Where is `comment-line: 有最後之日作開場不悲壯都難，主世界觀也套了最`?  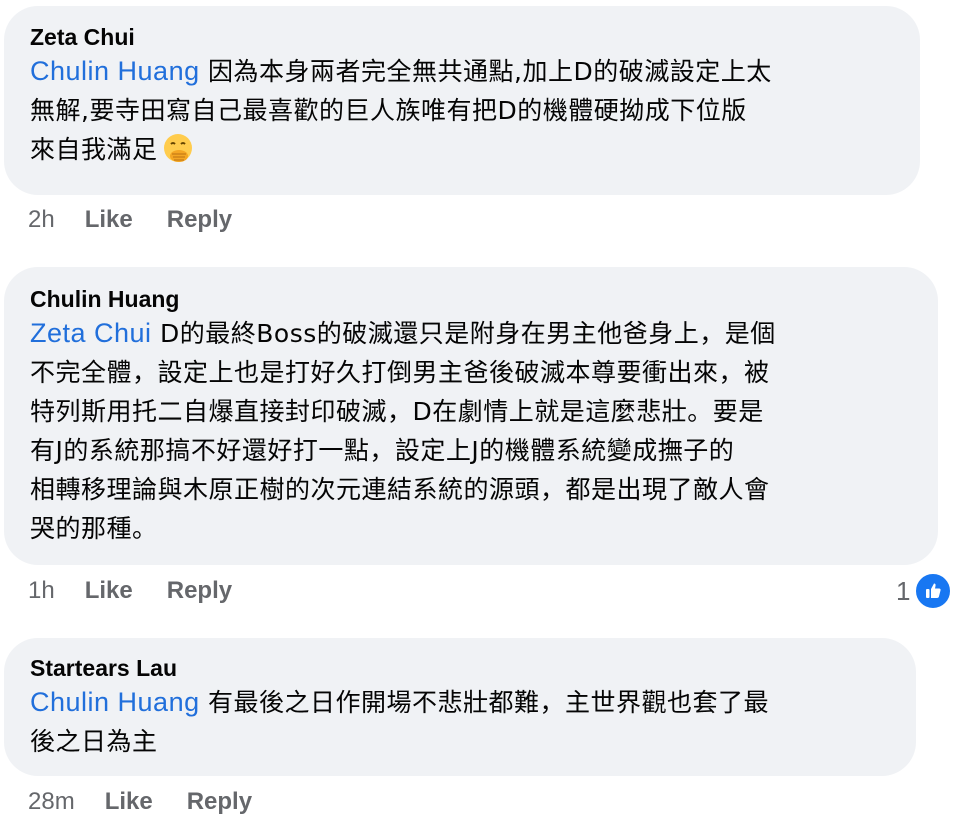 comment-line: 有最後之日作開場不悲壯都難，主世界觀也套了最 is located at coordinates (484, 702).